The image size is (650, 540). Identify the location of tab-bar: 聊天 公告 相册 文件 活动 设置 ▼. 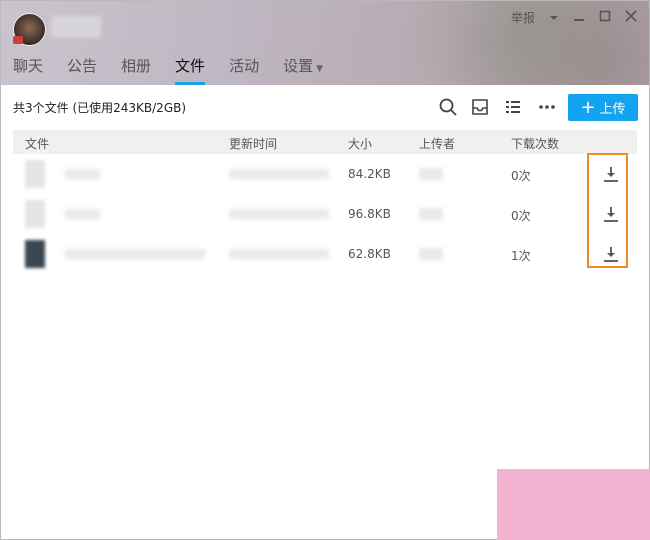
(180, 70).